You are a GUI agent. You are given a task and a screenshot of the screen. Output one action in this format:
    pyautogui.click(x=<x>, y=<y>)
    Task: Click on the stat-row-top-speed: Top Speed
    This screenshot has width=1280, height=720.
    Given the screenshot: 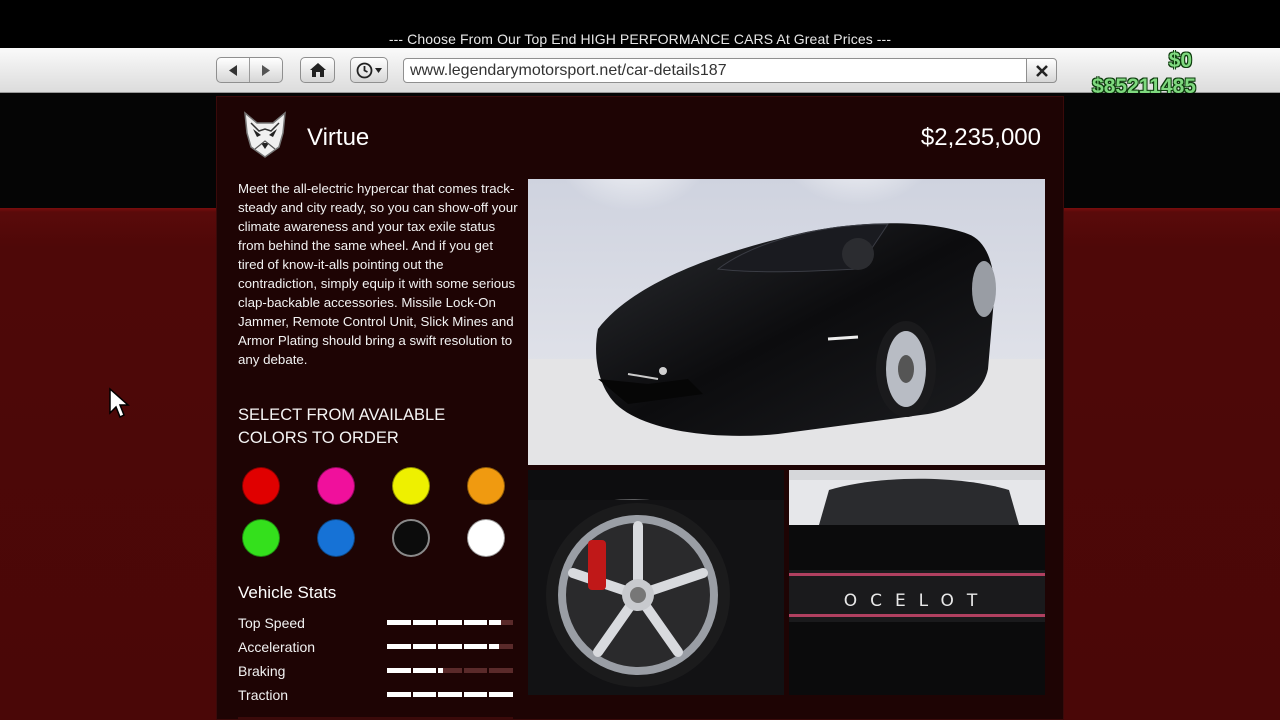 What is the action you would take?
    pyautogui.click(x=378, y=623)
    